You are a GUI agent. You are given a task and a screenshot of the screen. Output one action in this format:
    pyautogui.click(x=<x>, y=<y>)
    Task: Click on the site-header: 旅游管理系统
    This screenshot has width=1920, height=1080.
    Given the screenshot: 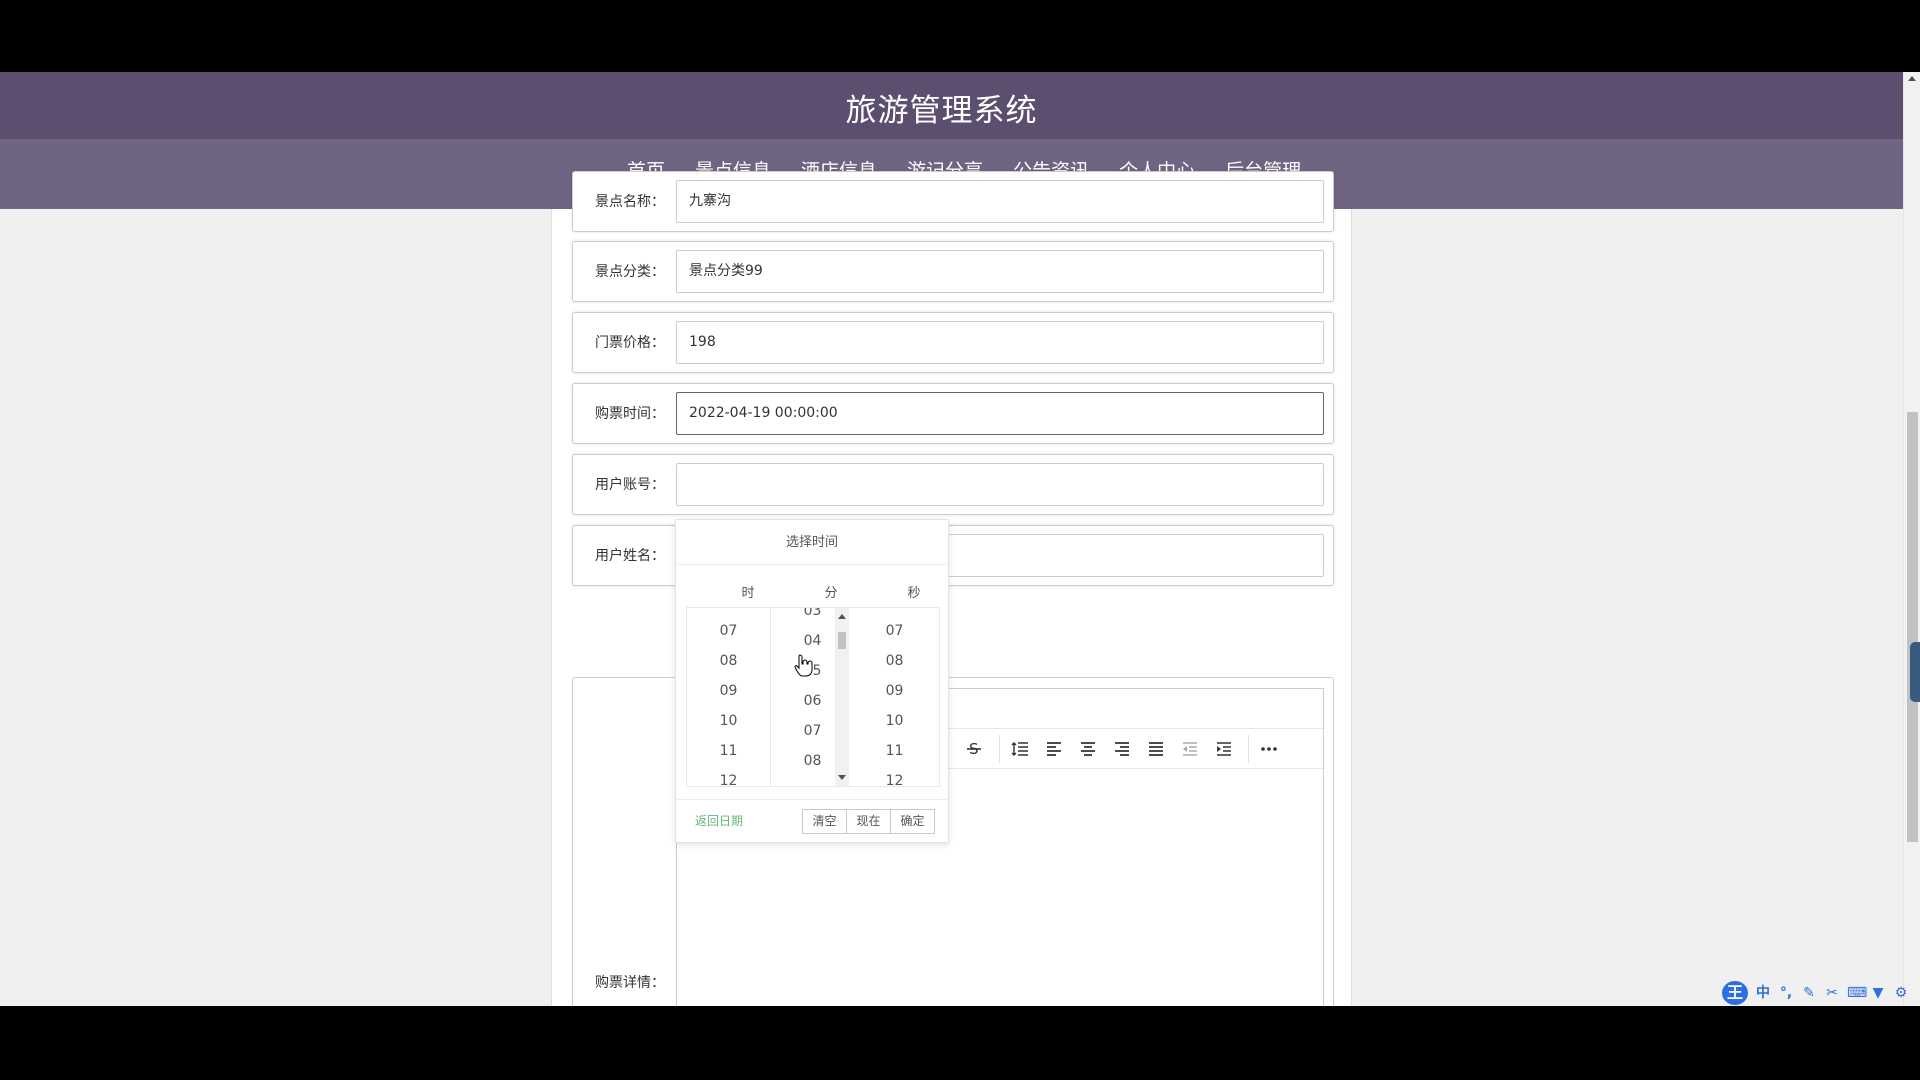 What is the action you would take?
    pyautogui.click(x=951, y=105)
    